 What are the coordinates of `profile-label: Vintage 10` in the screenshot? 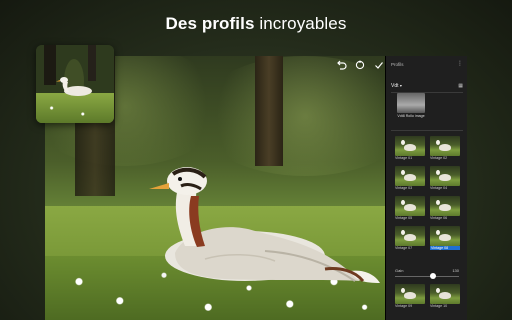 It's located at (439, 306).